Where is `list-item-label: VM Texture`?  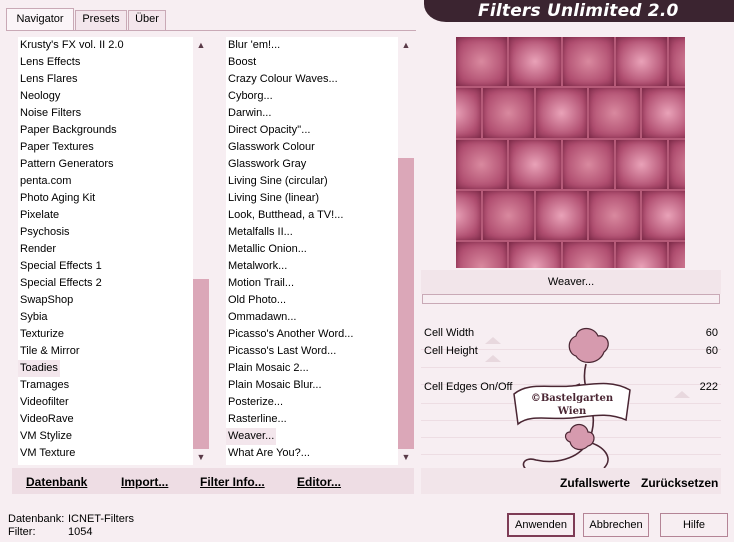 list-item-label: VM Texture is located at coordinates (48, 453).